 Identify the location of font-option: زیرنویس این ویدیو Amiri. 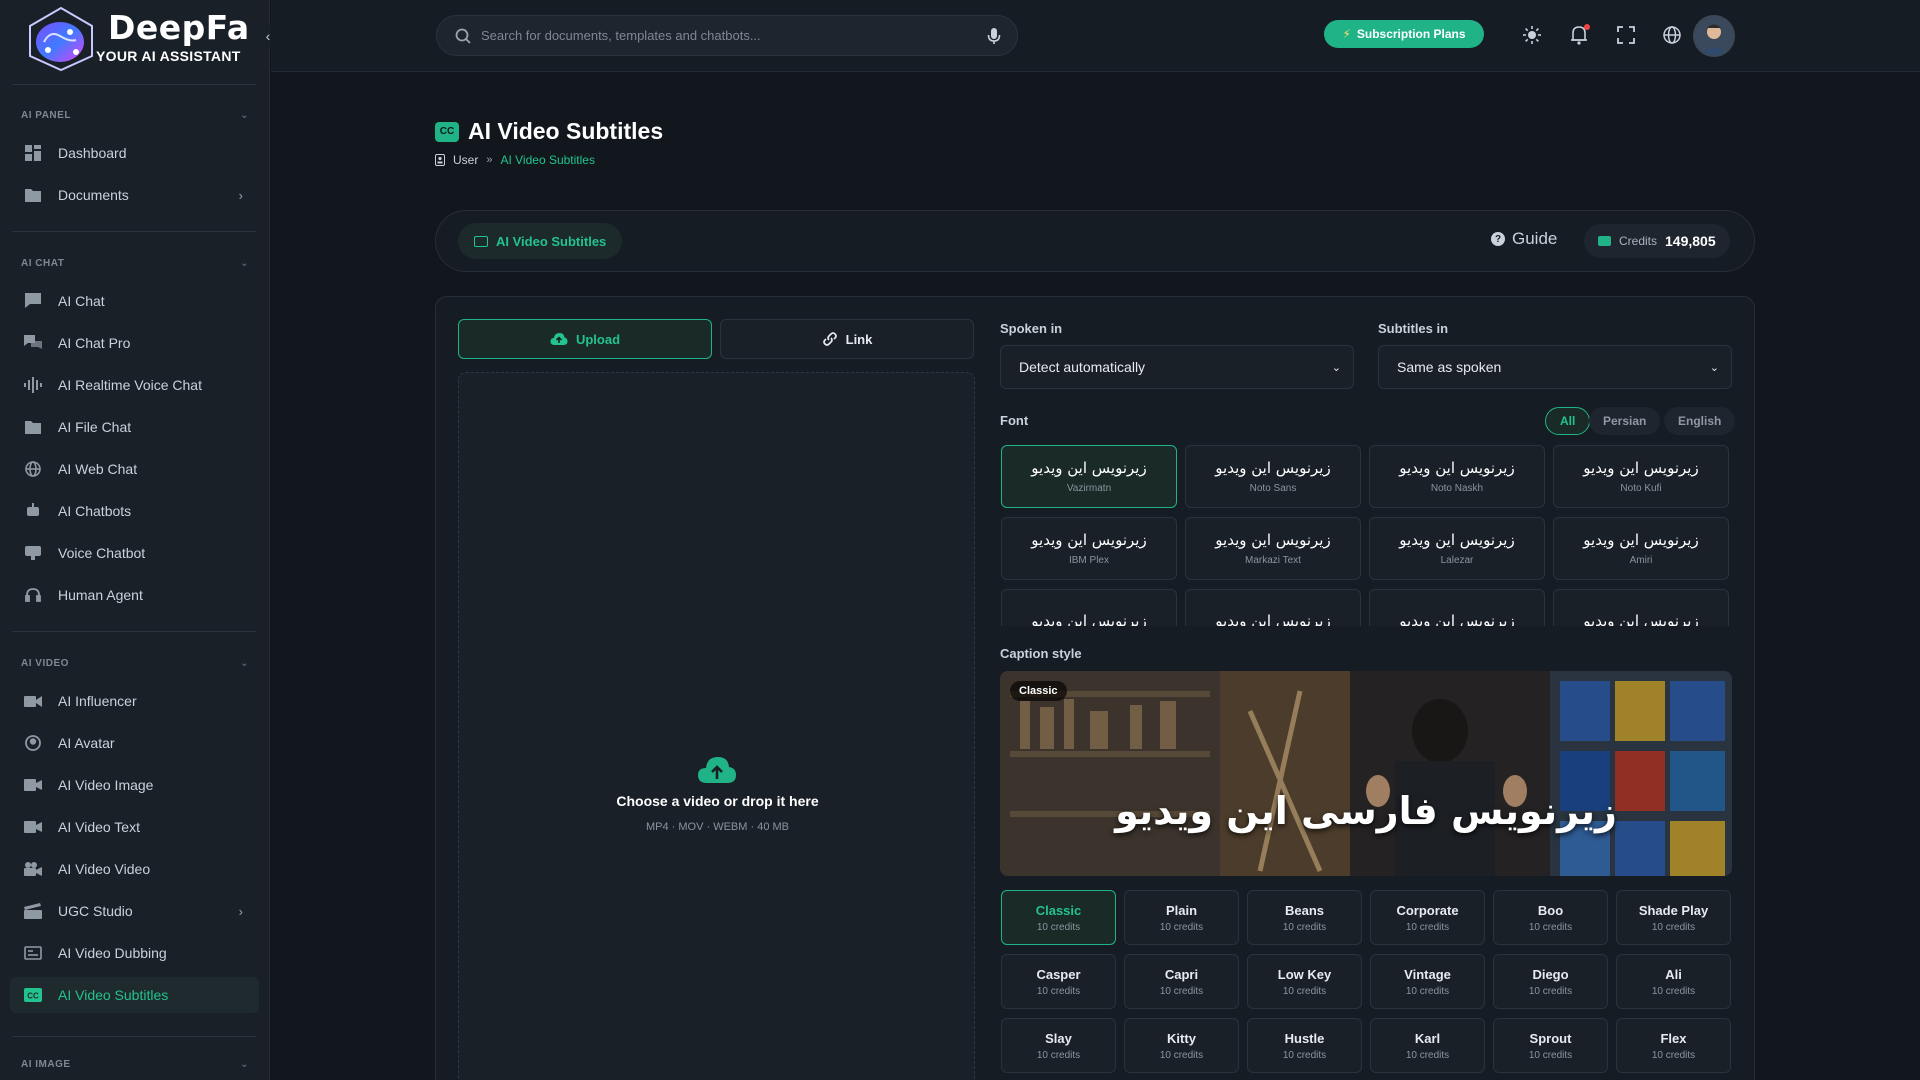
(1641, 548).